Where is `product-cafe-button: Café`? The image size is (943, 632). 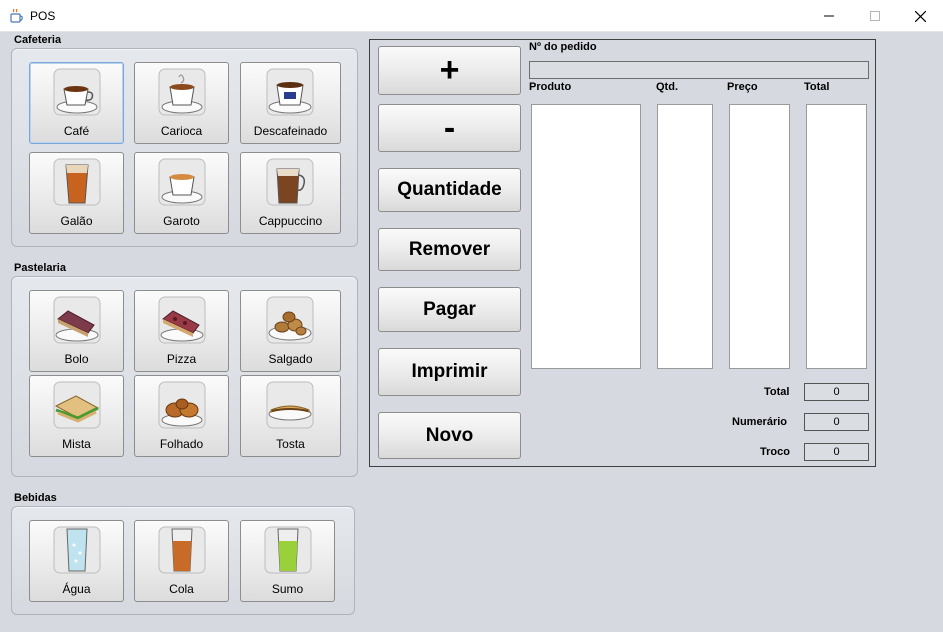
product-cafe-button: Café is located at coordinates (76, 103).